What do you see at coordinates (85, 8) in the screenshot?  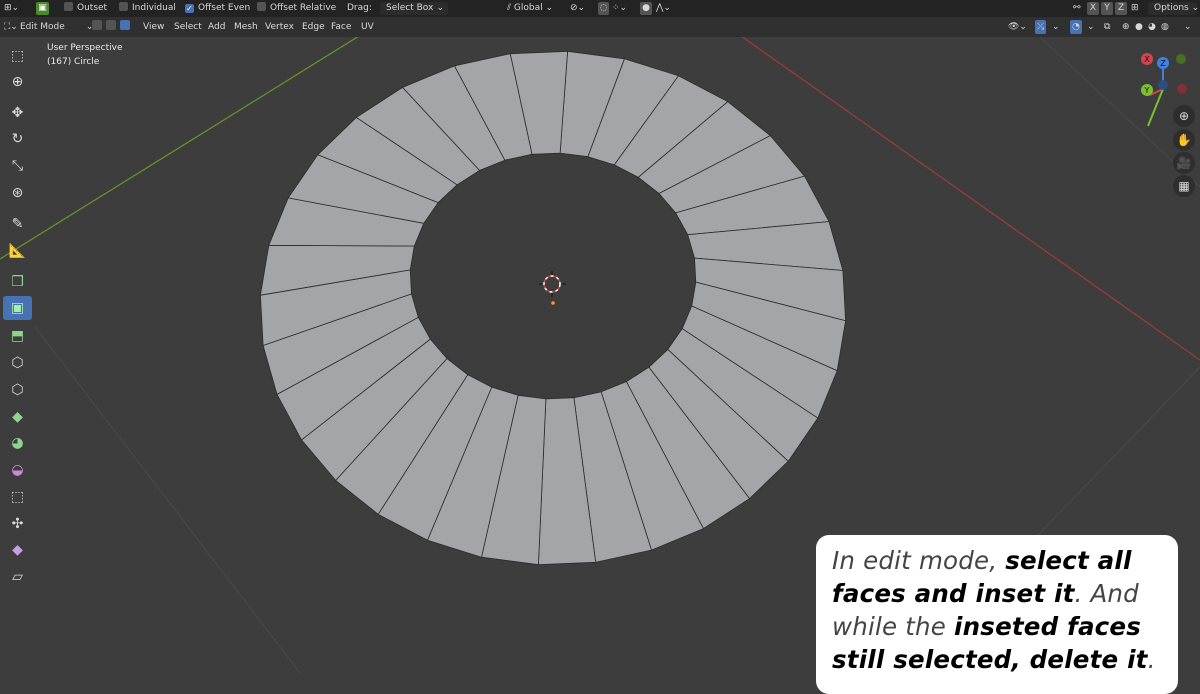 I see `outset-checkbox: Outset` at bounding box center [85, 8].